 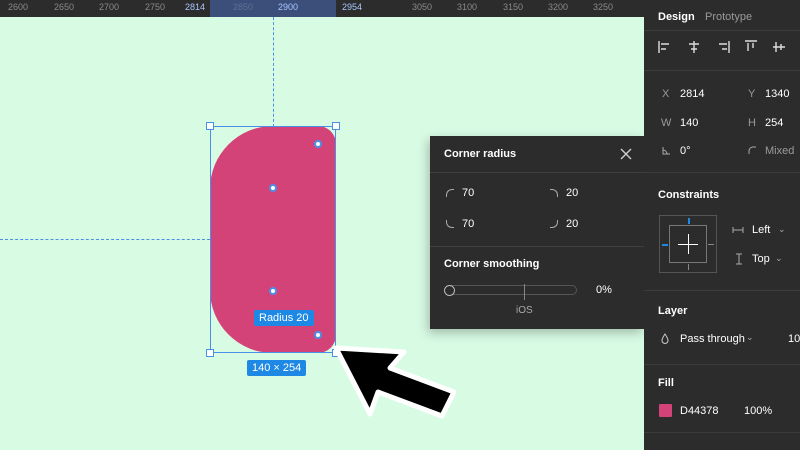 What do you see at coordinates (774, 123) in the screenshot?
I see `height-field: 254` at bounding box center [774, 123].